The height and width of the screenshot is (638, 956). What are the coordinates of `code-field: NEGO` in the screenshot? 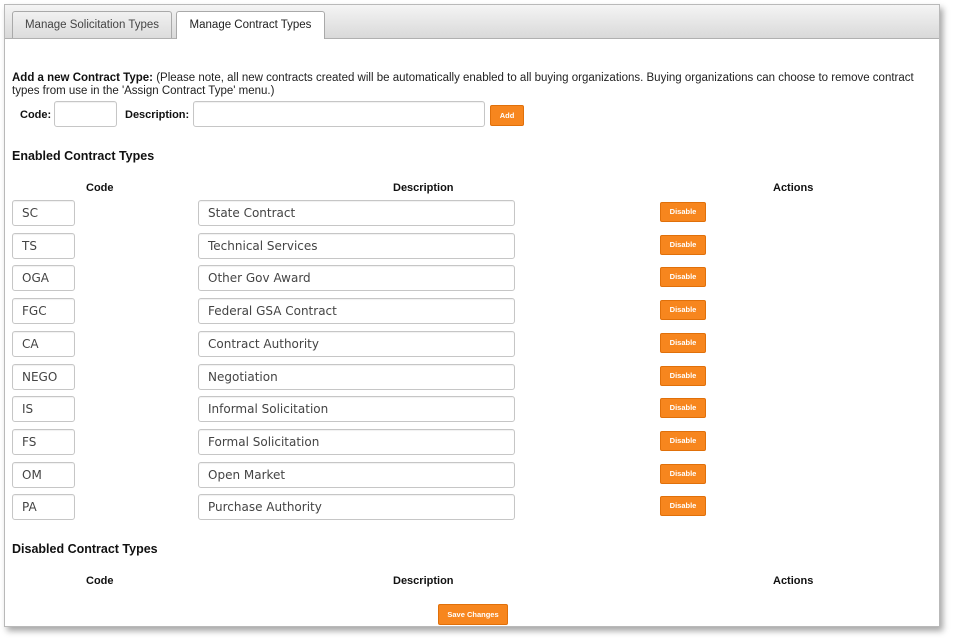 It's located at (43, 376).